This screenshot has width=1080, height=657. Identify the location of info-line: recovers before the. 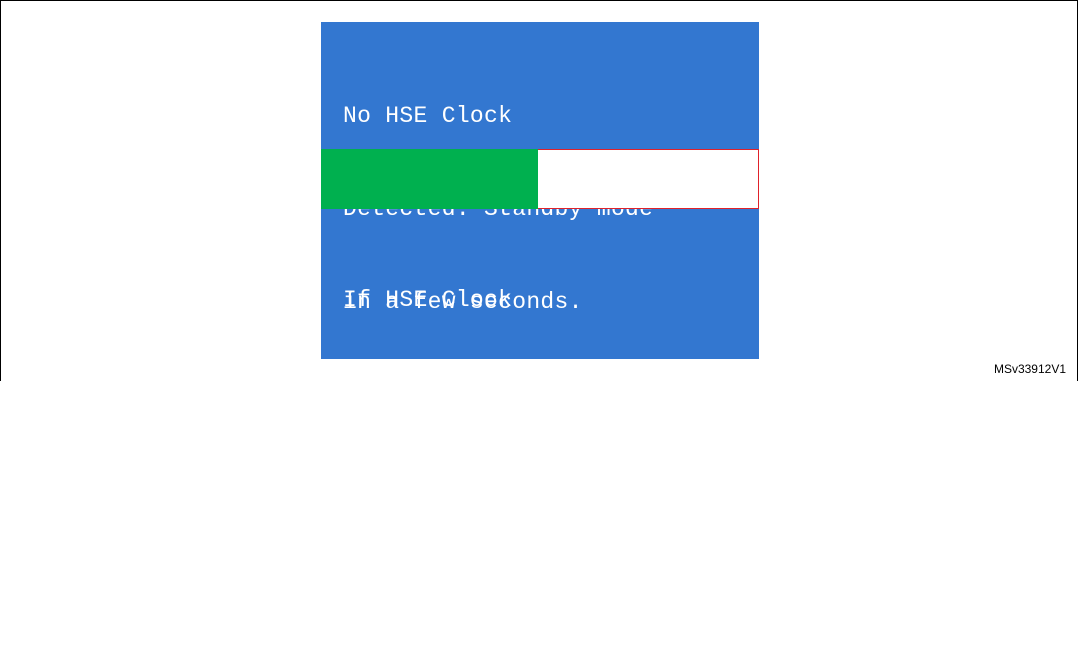
(477, 393).